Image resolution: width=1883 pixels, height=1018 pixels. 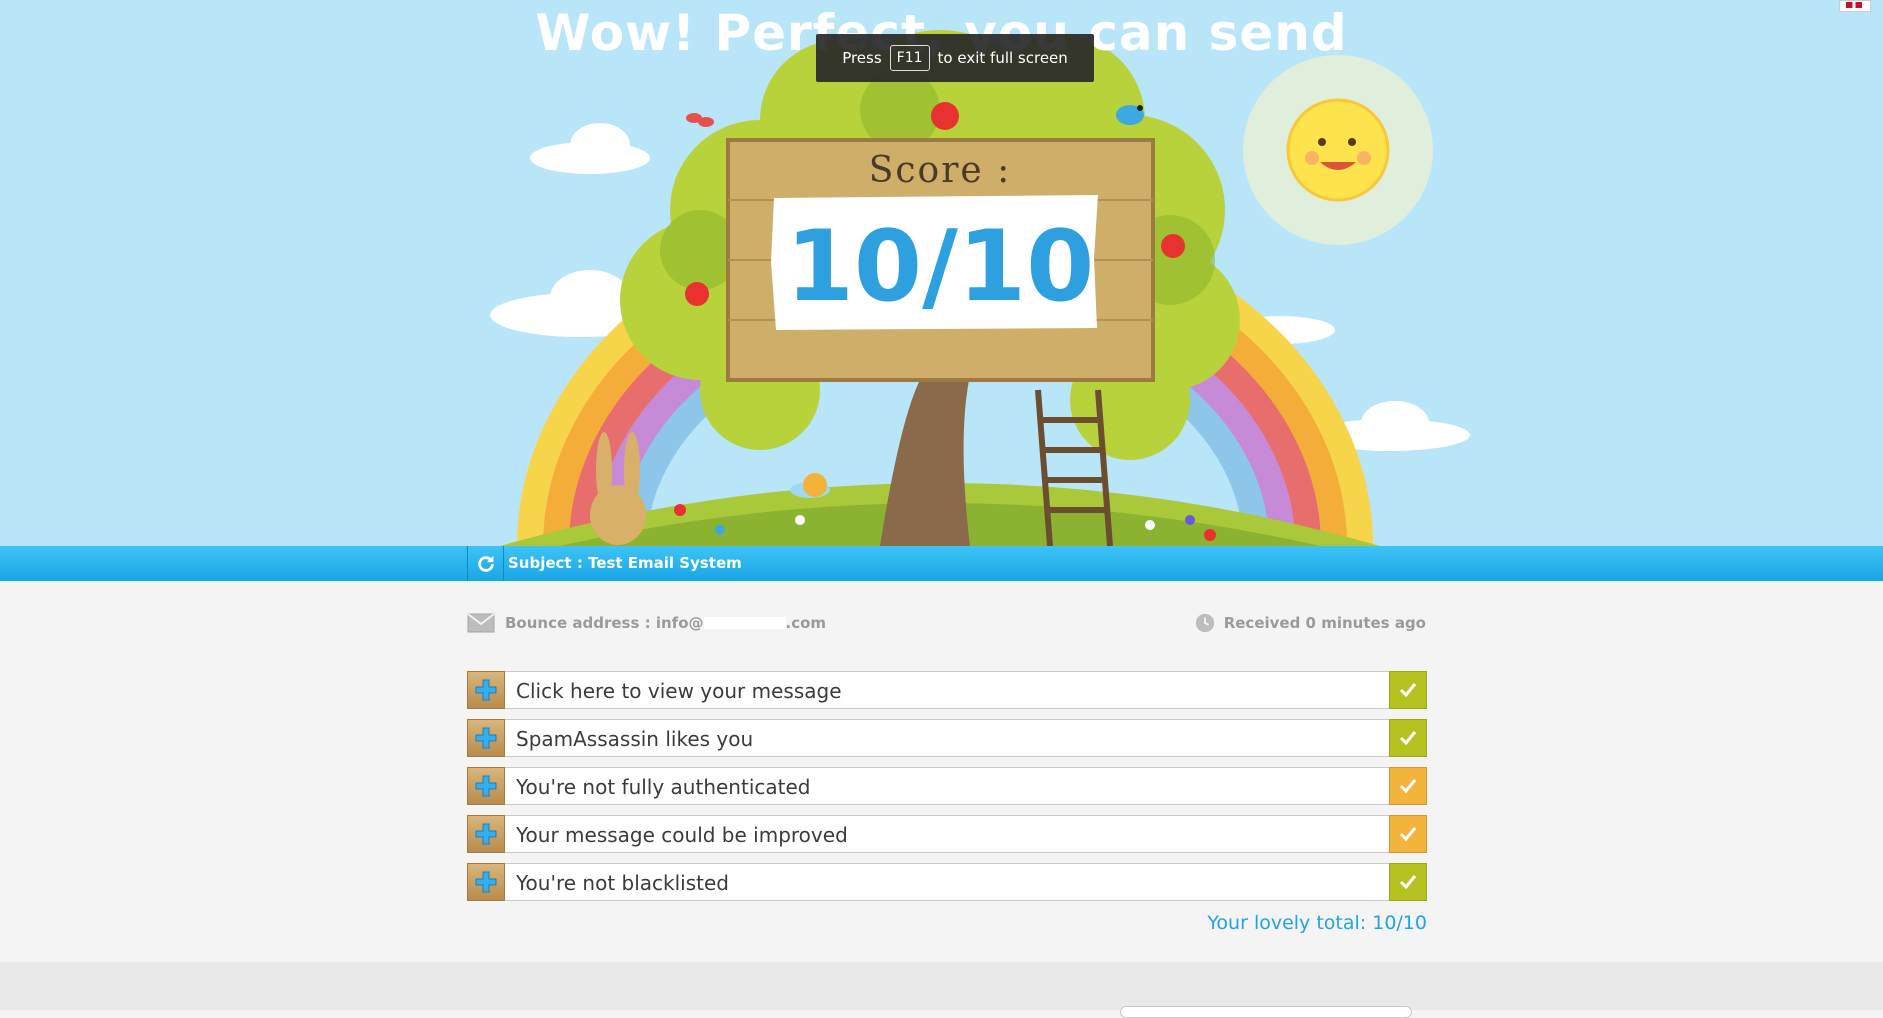 I want to click on check-label: You're not blacklisted, so click(x=622, y=883).